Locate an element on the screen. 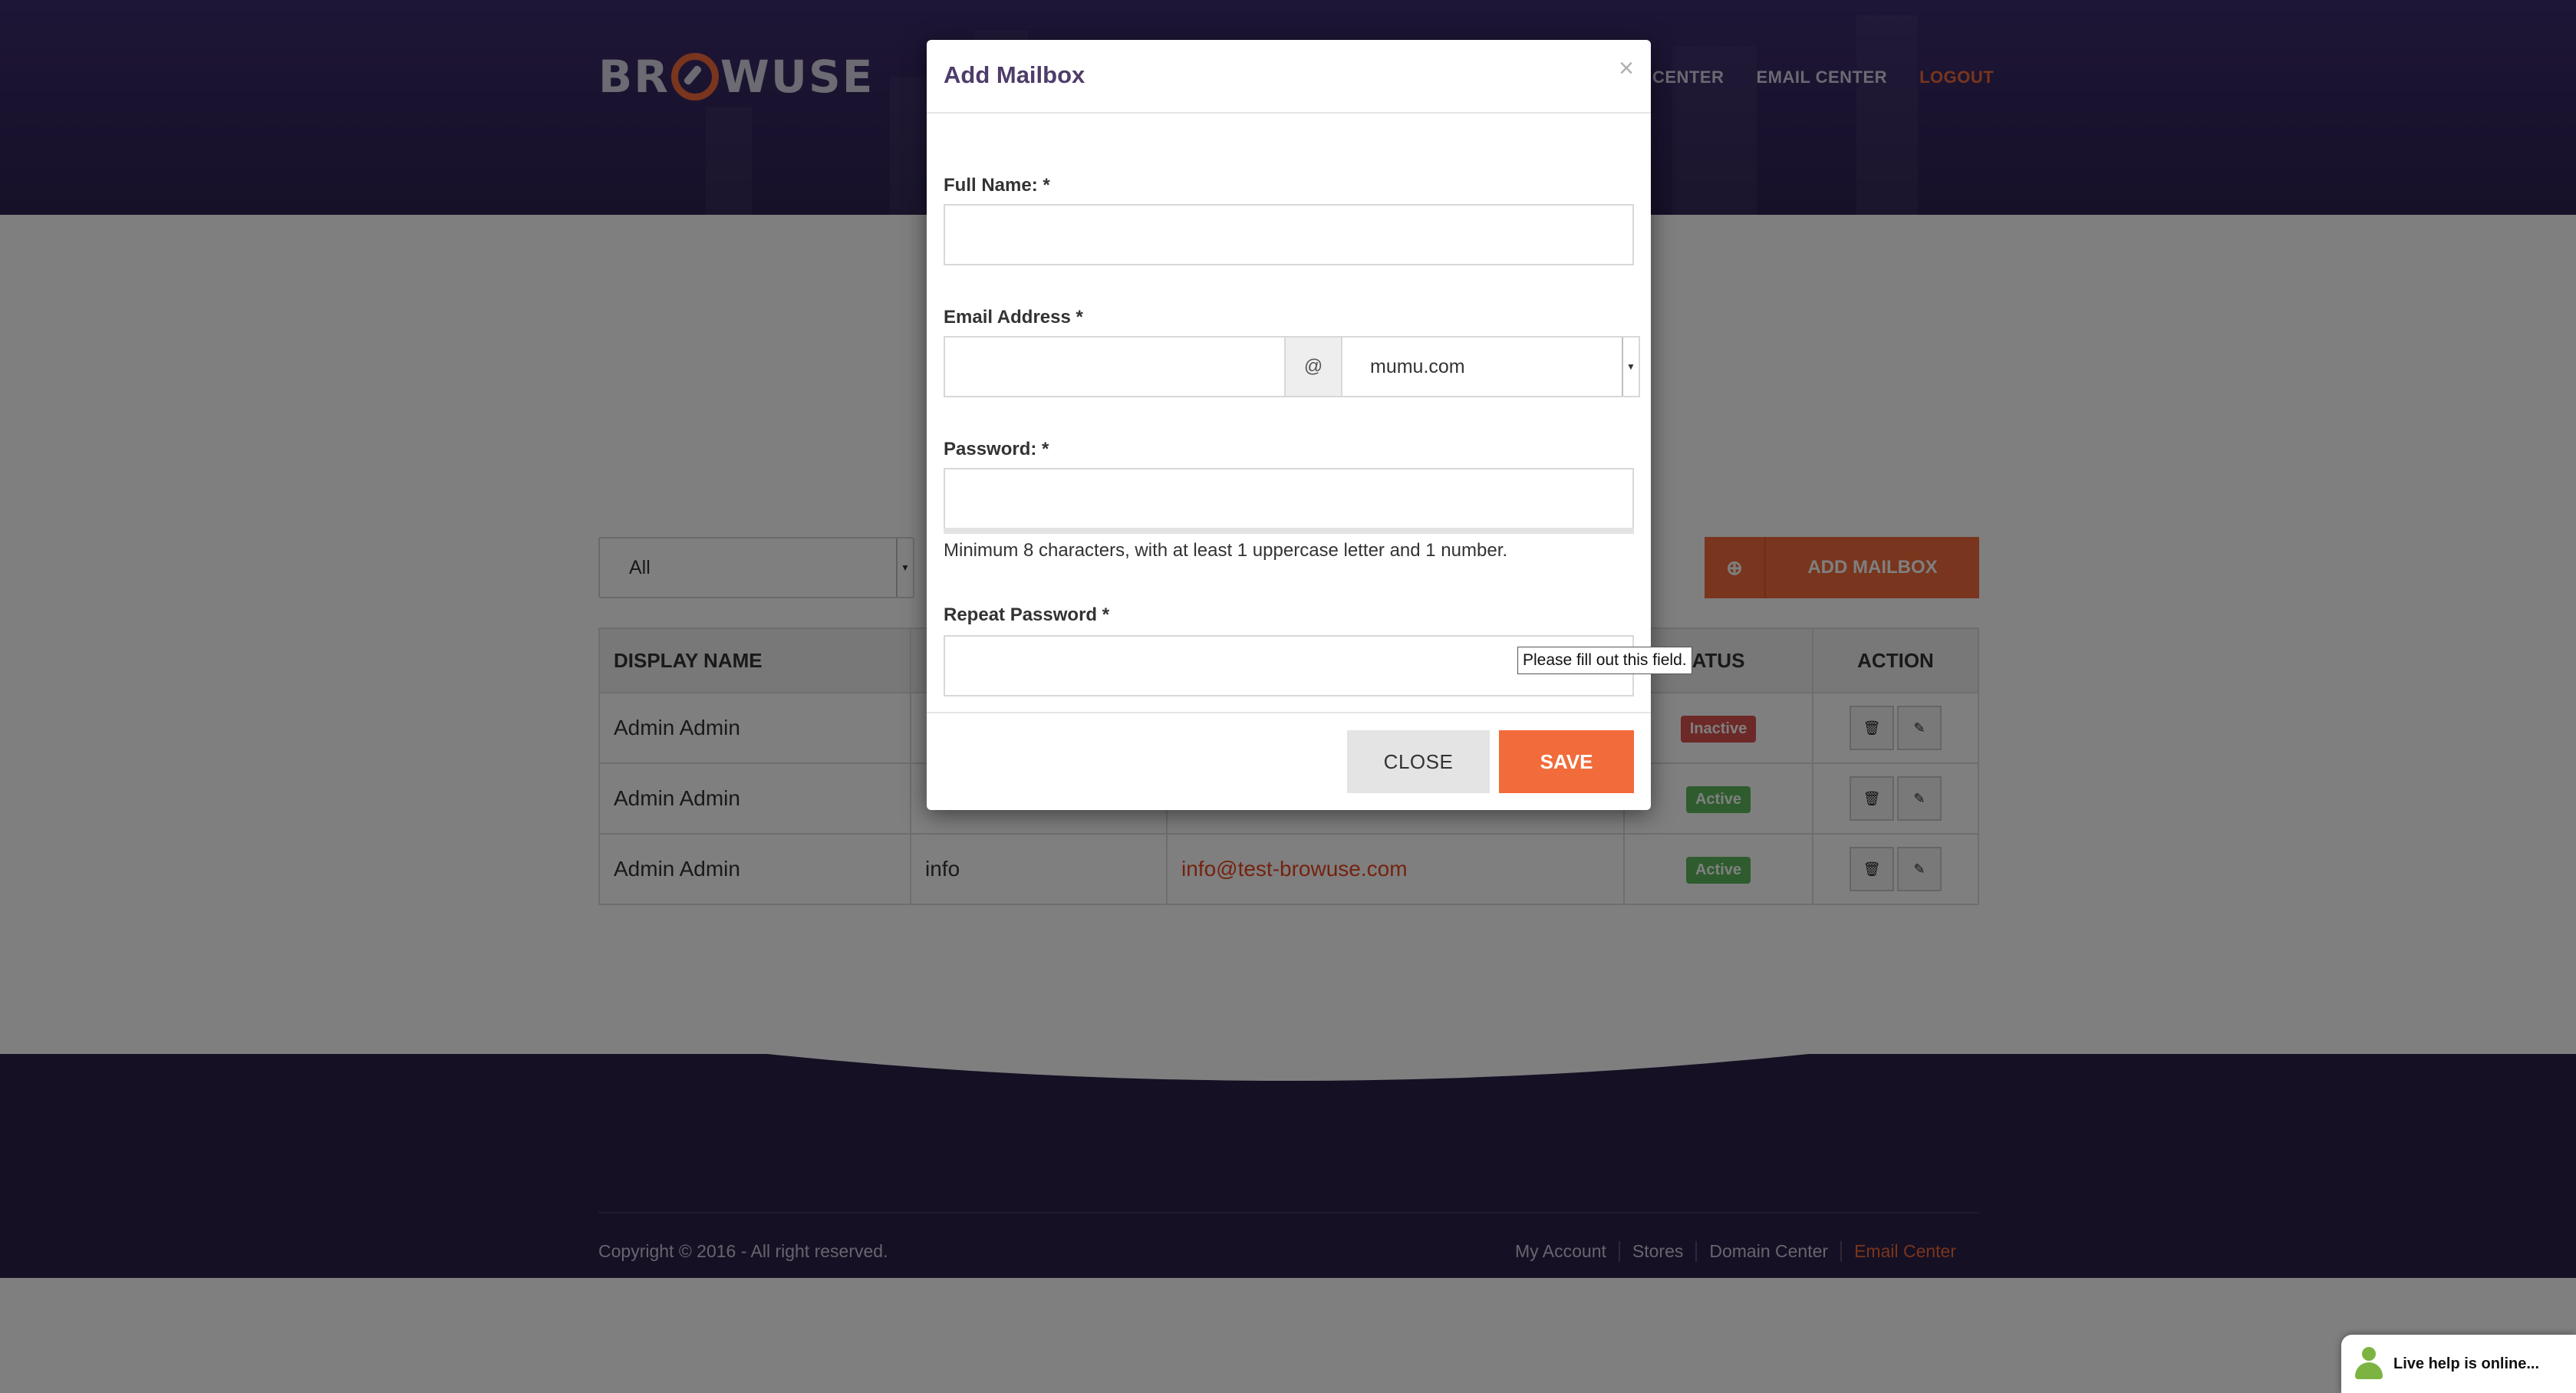  email-label: Email Address * is located at coordinates (1013, 317).